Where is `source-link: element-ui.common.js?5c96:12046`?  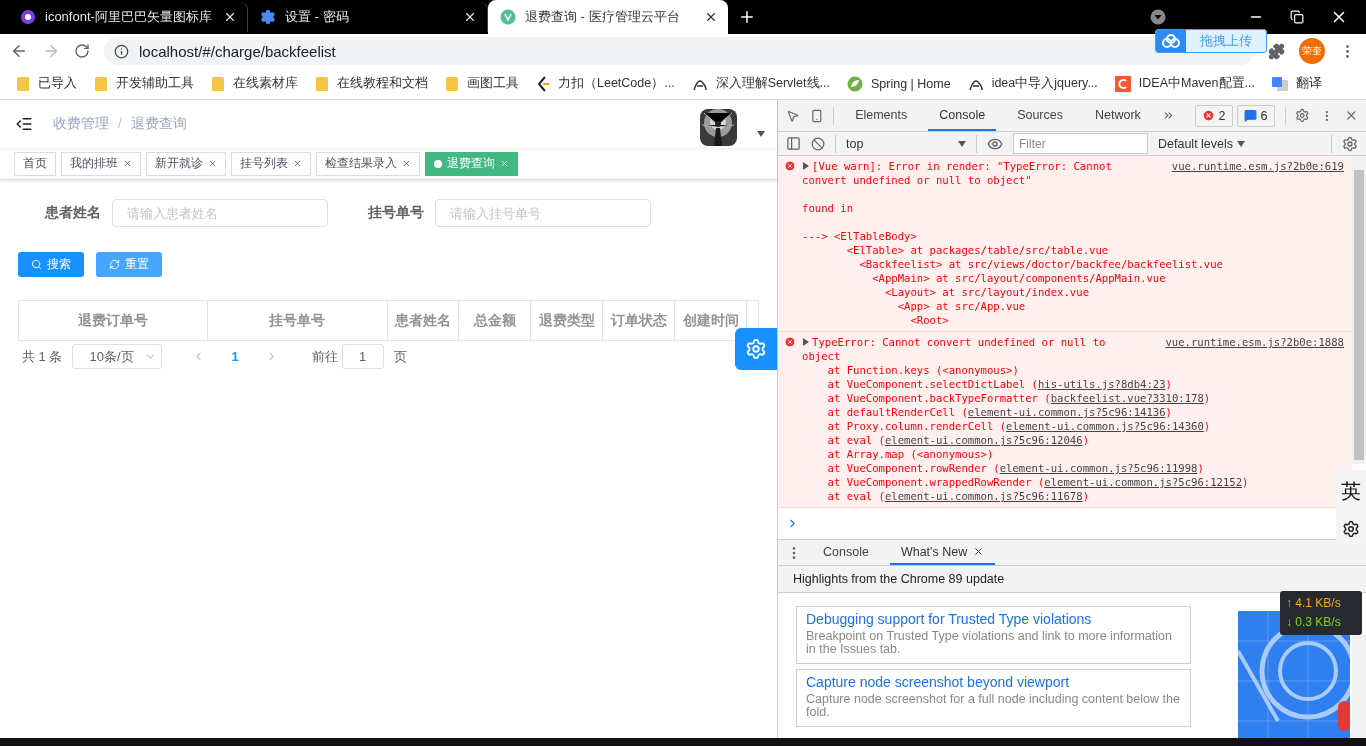
source-link: element-ui.common.js?5c96:12046 is located at coordinates (983, 440).